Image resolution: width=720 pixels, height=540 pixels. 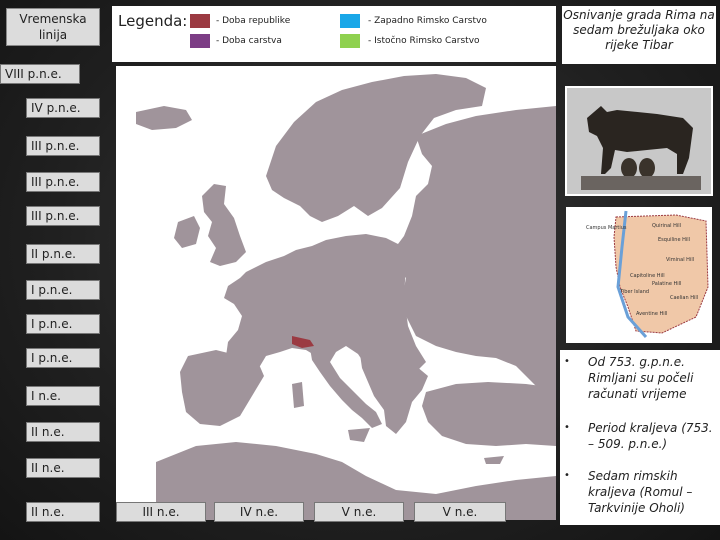 I want to click on timeline-title: Vremenska linija, so click(x=53, y=27).